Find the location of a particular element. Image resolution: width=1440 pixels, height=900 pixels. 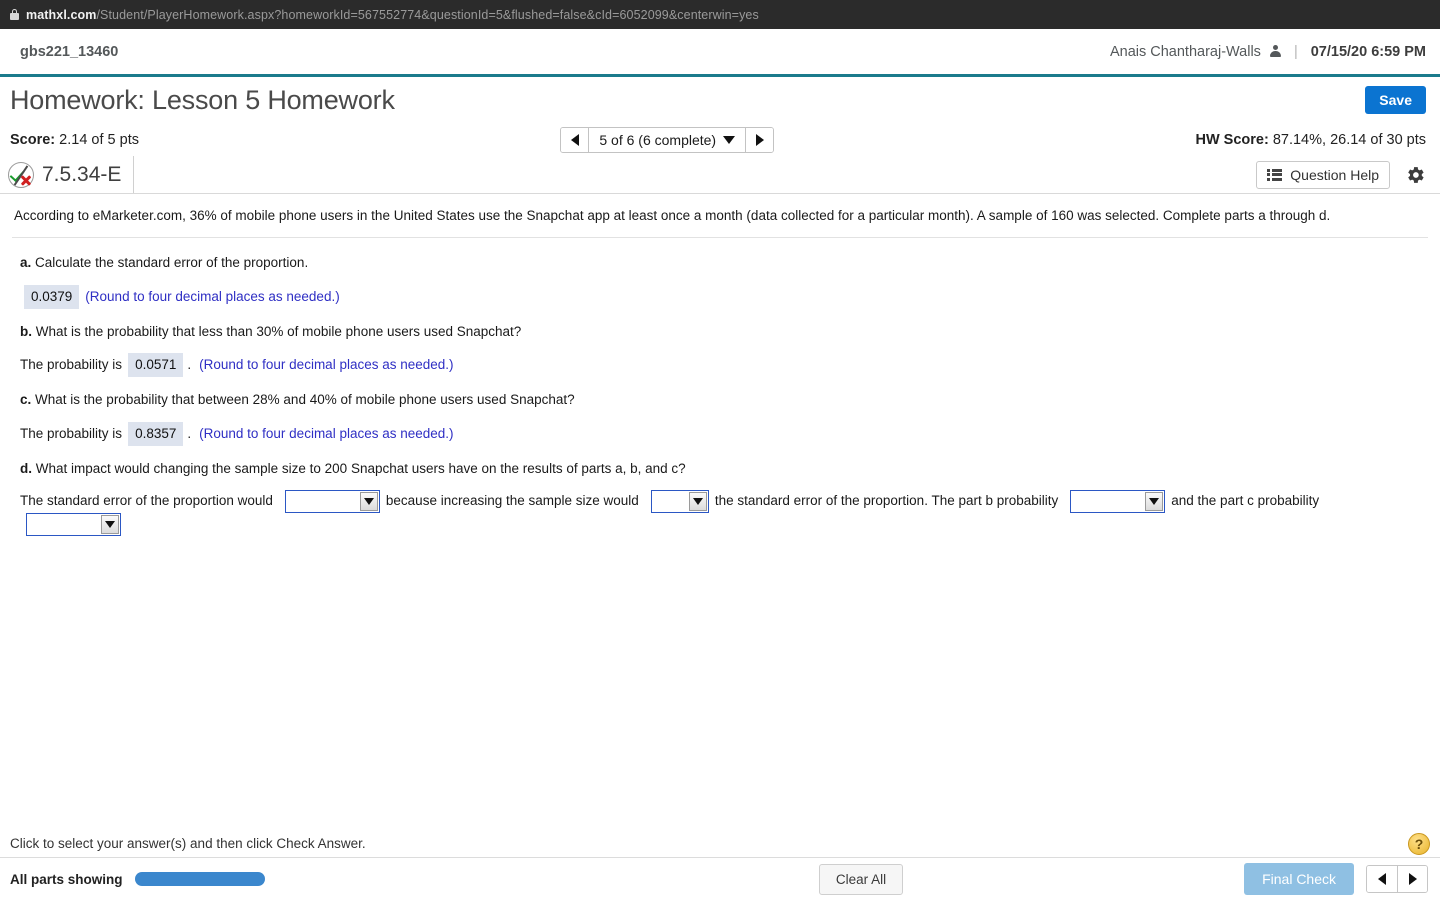

part-d-segment-2: because increasing the sample size would is located at coordinates (512, 501).